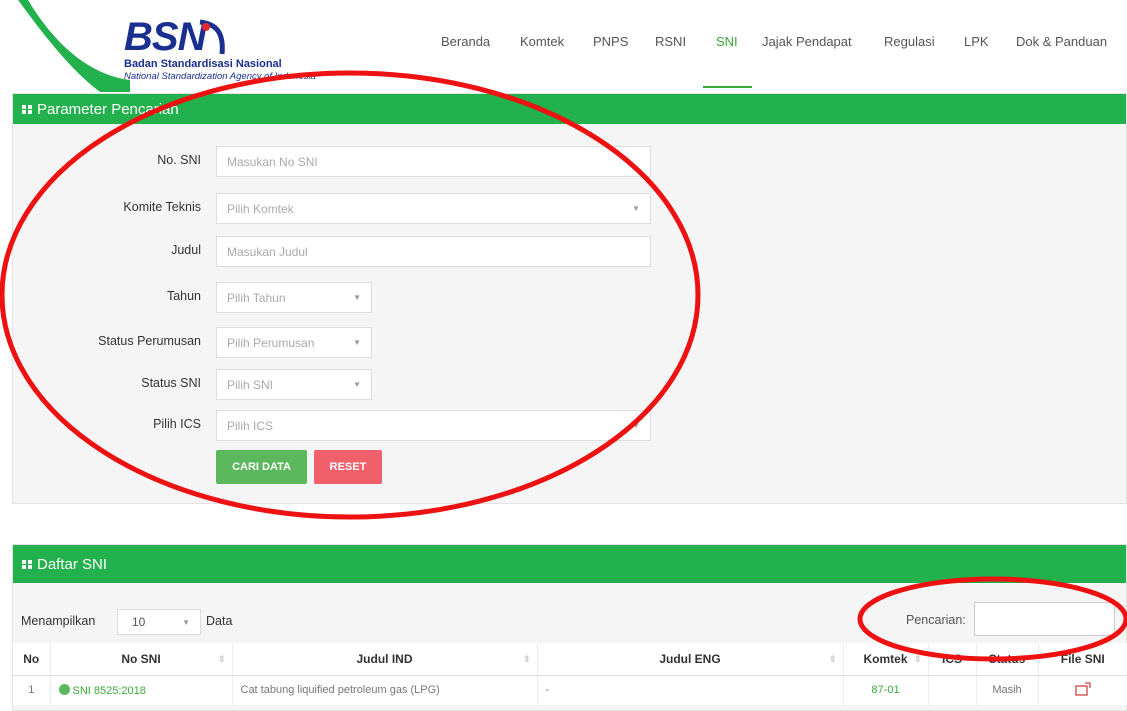 Image resolution: width=1127 pixels, height=711 pixels. Describe the element at coordinates (433, 161) in the screenshot. I see `no-sni-input: Masukan No SNI` at that location.